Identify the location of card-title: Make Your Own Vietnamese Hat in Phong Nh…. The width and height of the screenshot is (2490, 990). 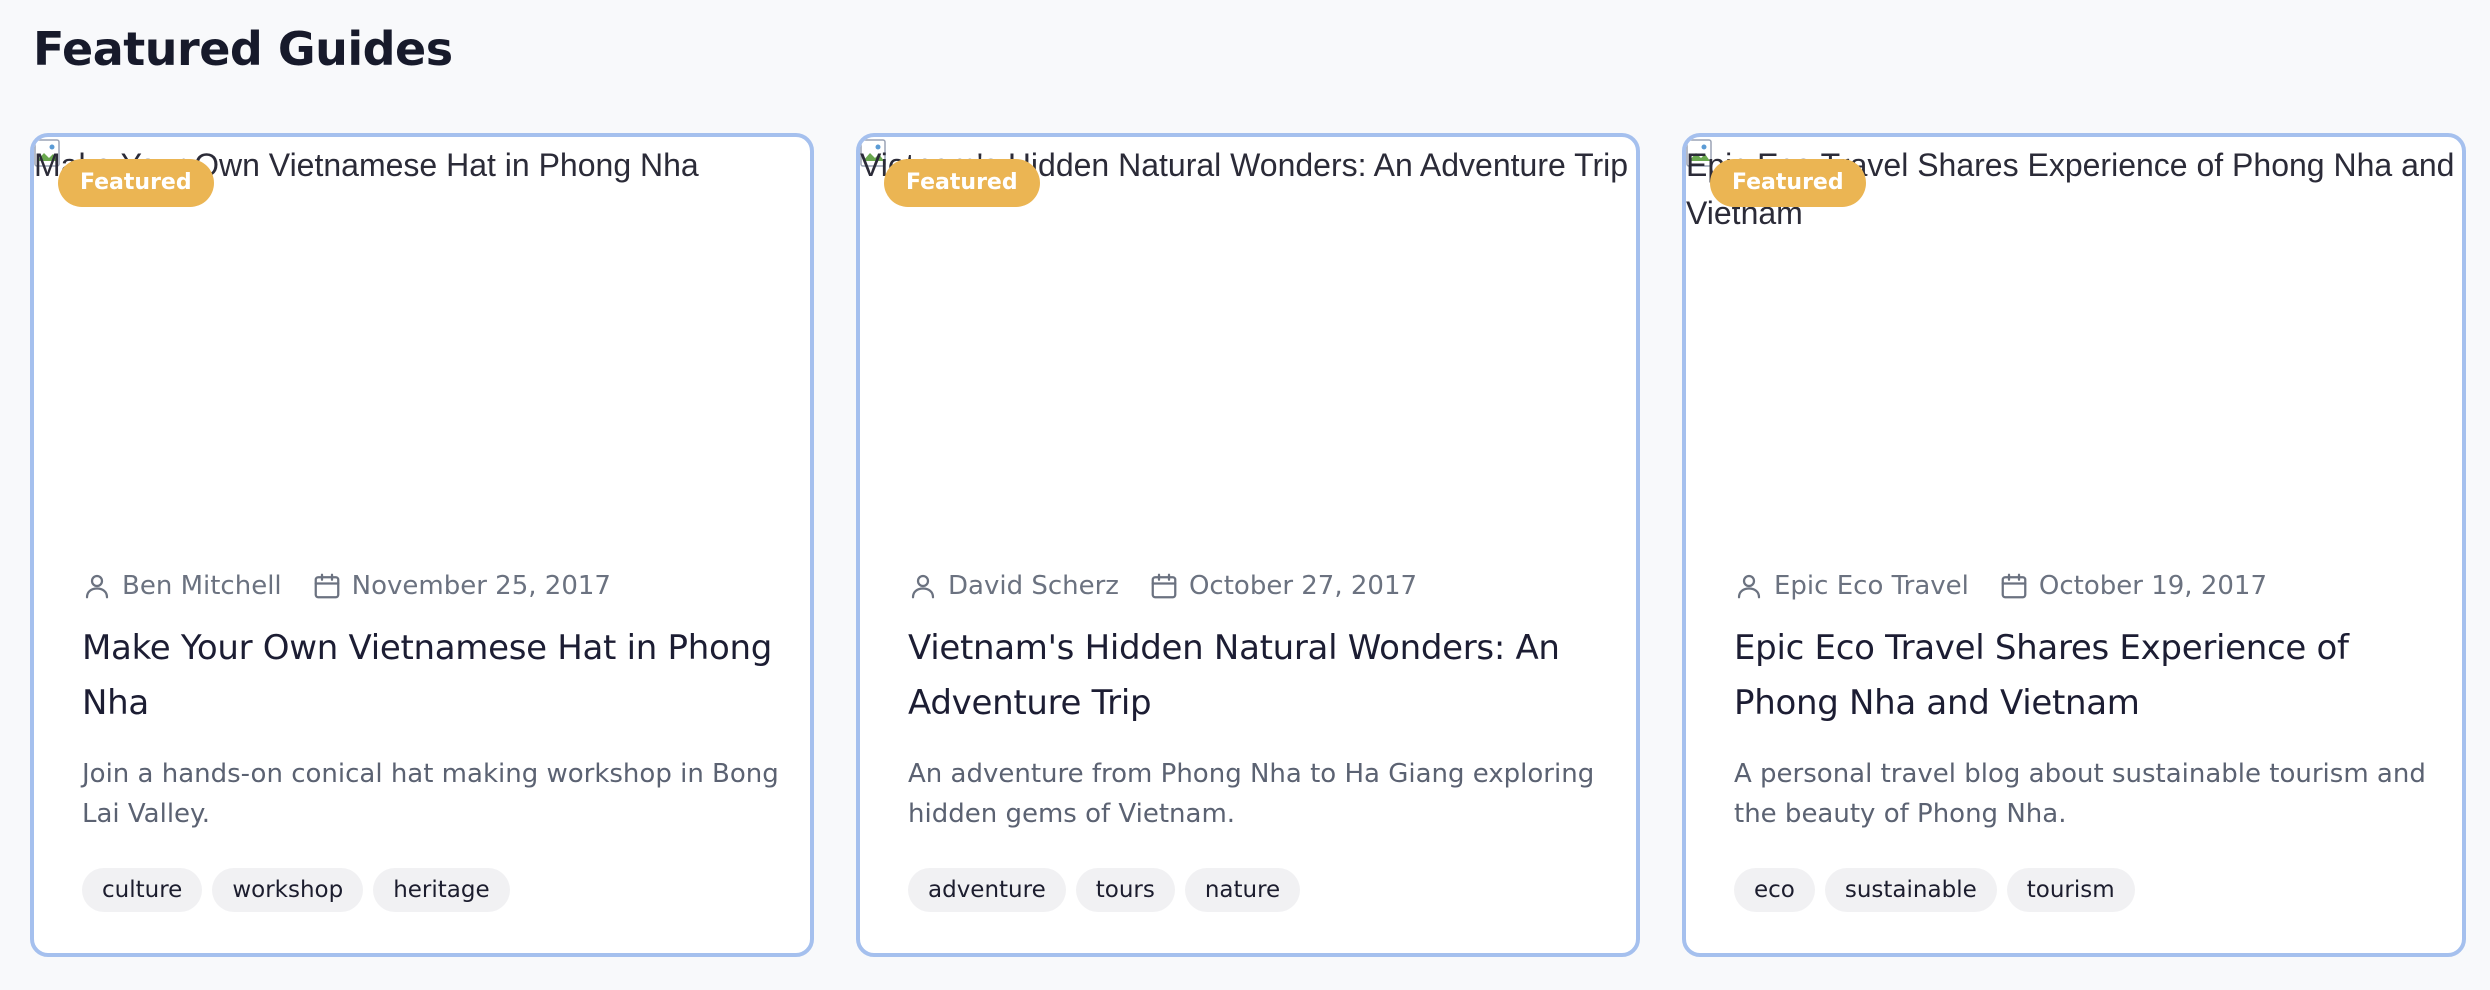
(432, 676).